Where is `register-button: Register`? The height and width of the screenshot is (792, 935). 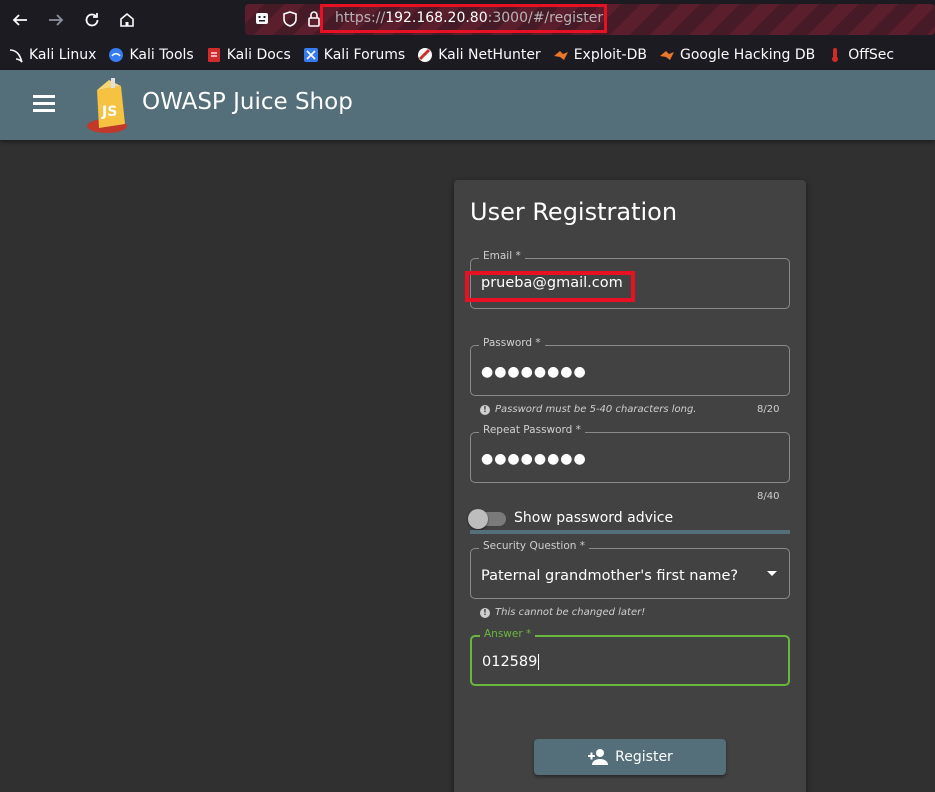
register-button: Register is located at coordinates (630, 757).